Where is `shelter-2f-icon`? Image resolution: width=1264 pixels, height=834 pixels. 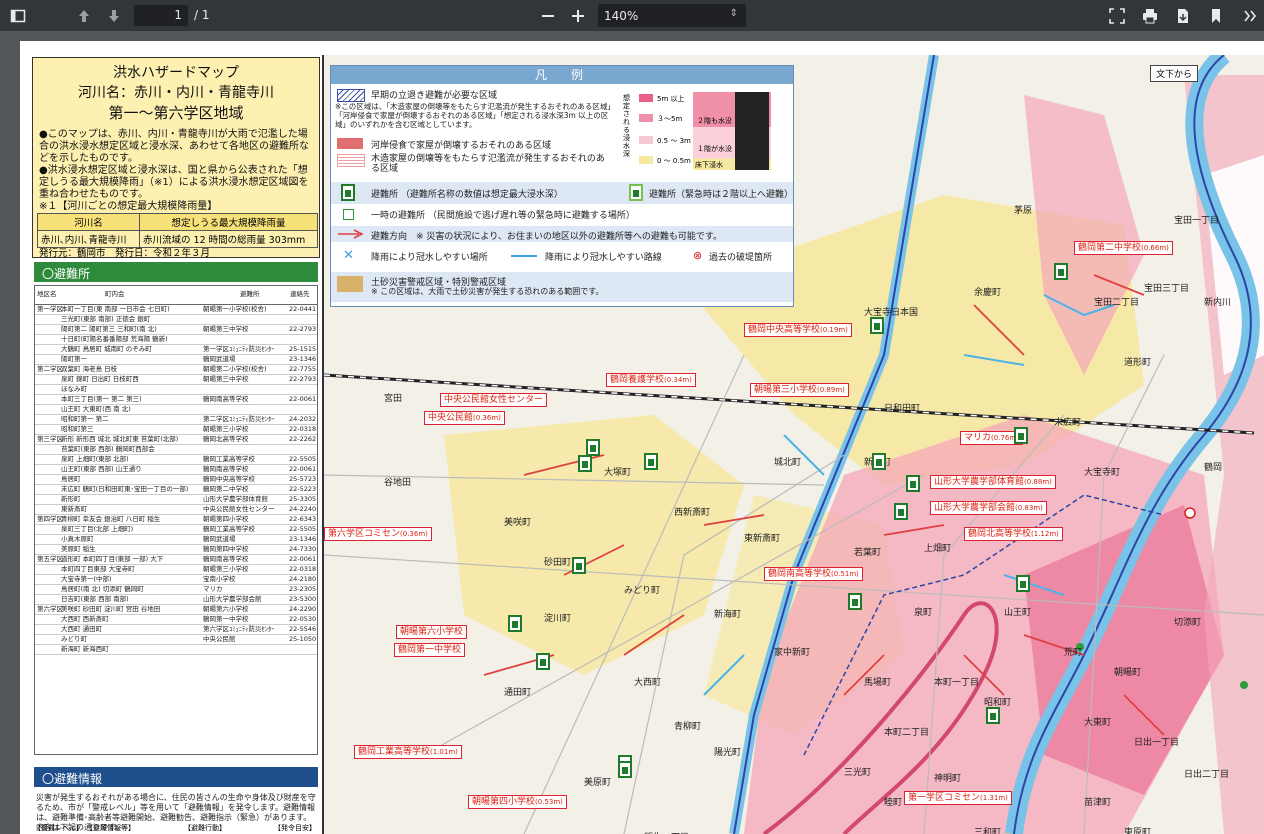 shelter-2f-icon is located at coordinates (636, 192).